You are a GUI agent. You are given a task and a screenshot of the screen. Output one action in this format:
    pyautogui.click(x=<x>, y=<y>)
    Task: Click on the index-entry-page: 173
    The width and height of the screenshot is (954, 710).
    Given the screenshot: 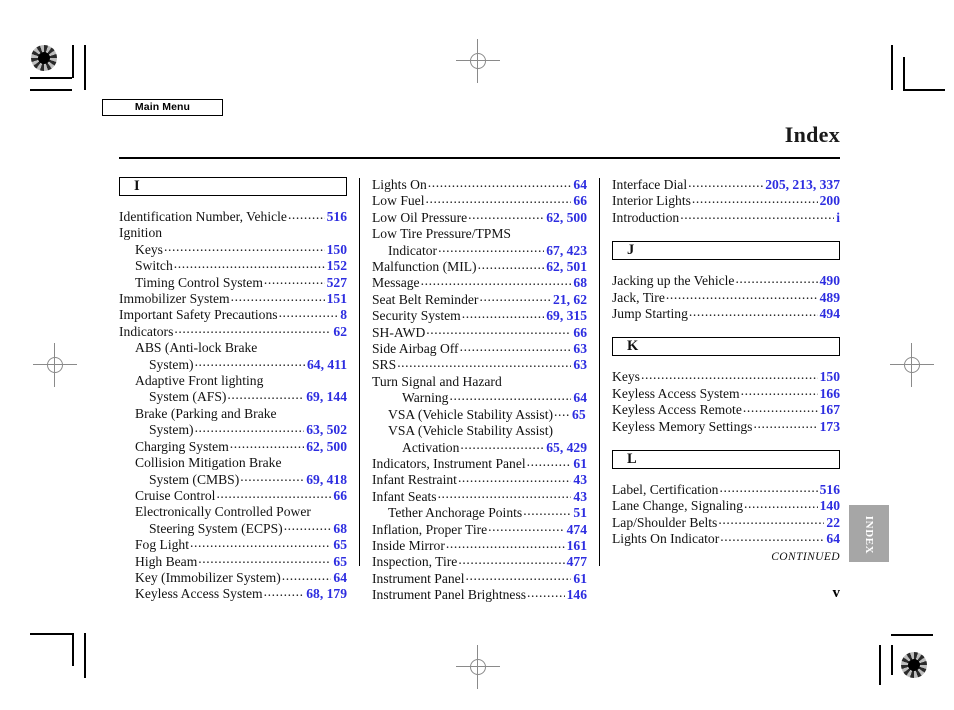 What is the action you would take?
    pyautogui.click(x=829, y=427)
    